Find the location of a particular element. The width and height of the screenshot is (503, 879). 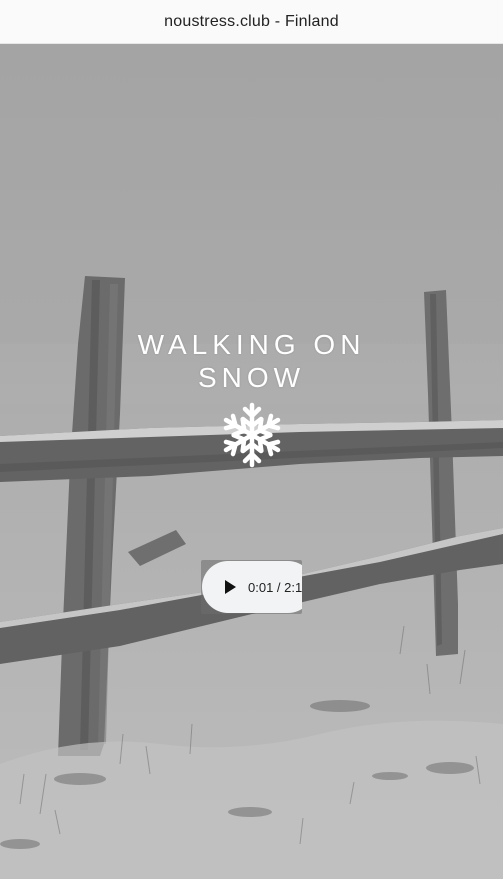

audio-player: 0:01 / 2:1 is located at coordinates (252, 587).